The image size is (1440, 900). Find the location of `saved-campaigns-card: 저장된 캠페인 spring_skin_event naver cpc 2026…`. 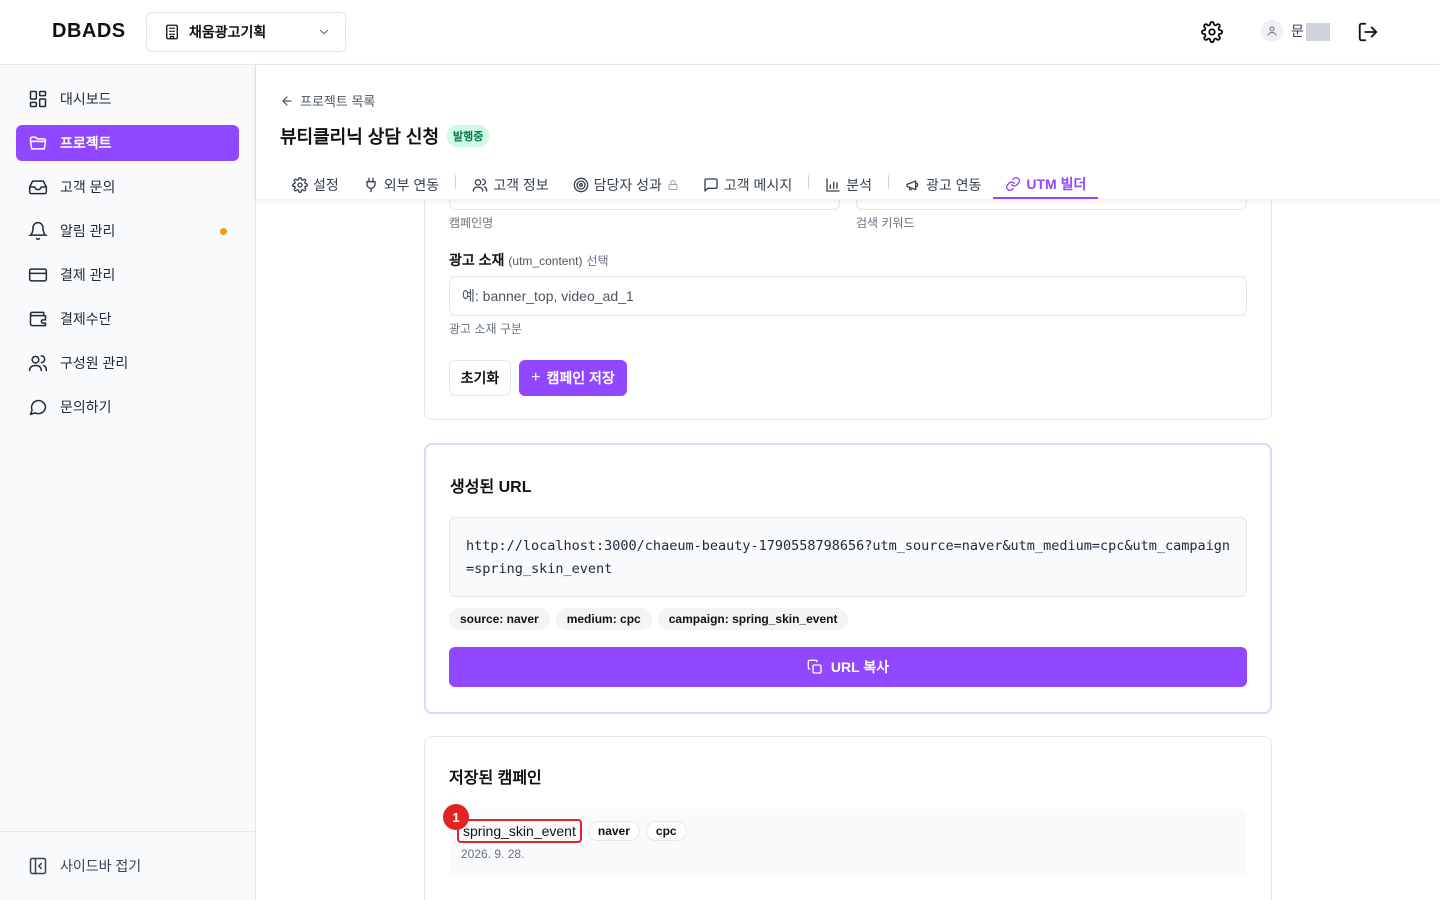

saved-campaigns-card: 저장된 캠페인 spring_skin_event naver cpc 2026… is located at coordinates (848, 818).